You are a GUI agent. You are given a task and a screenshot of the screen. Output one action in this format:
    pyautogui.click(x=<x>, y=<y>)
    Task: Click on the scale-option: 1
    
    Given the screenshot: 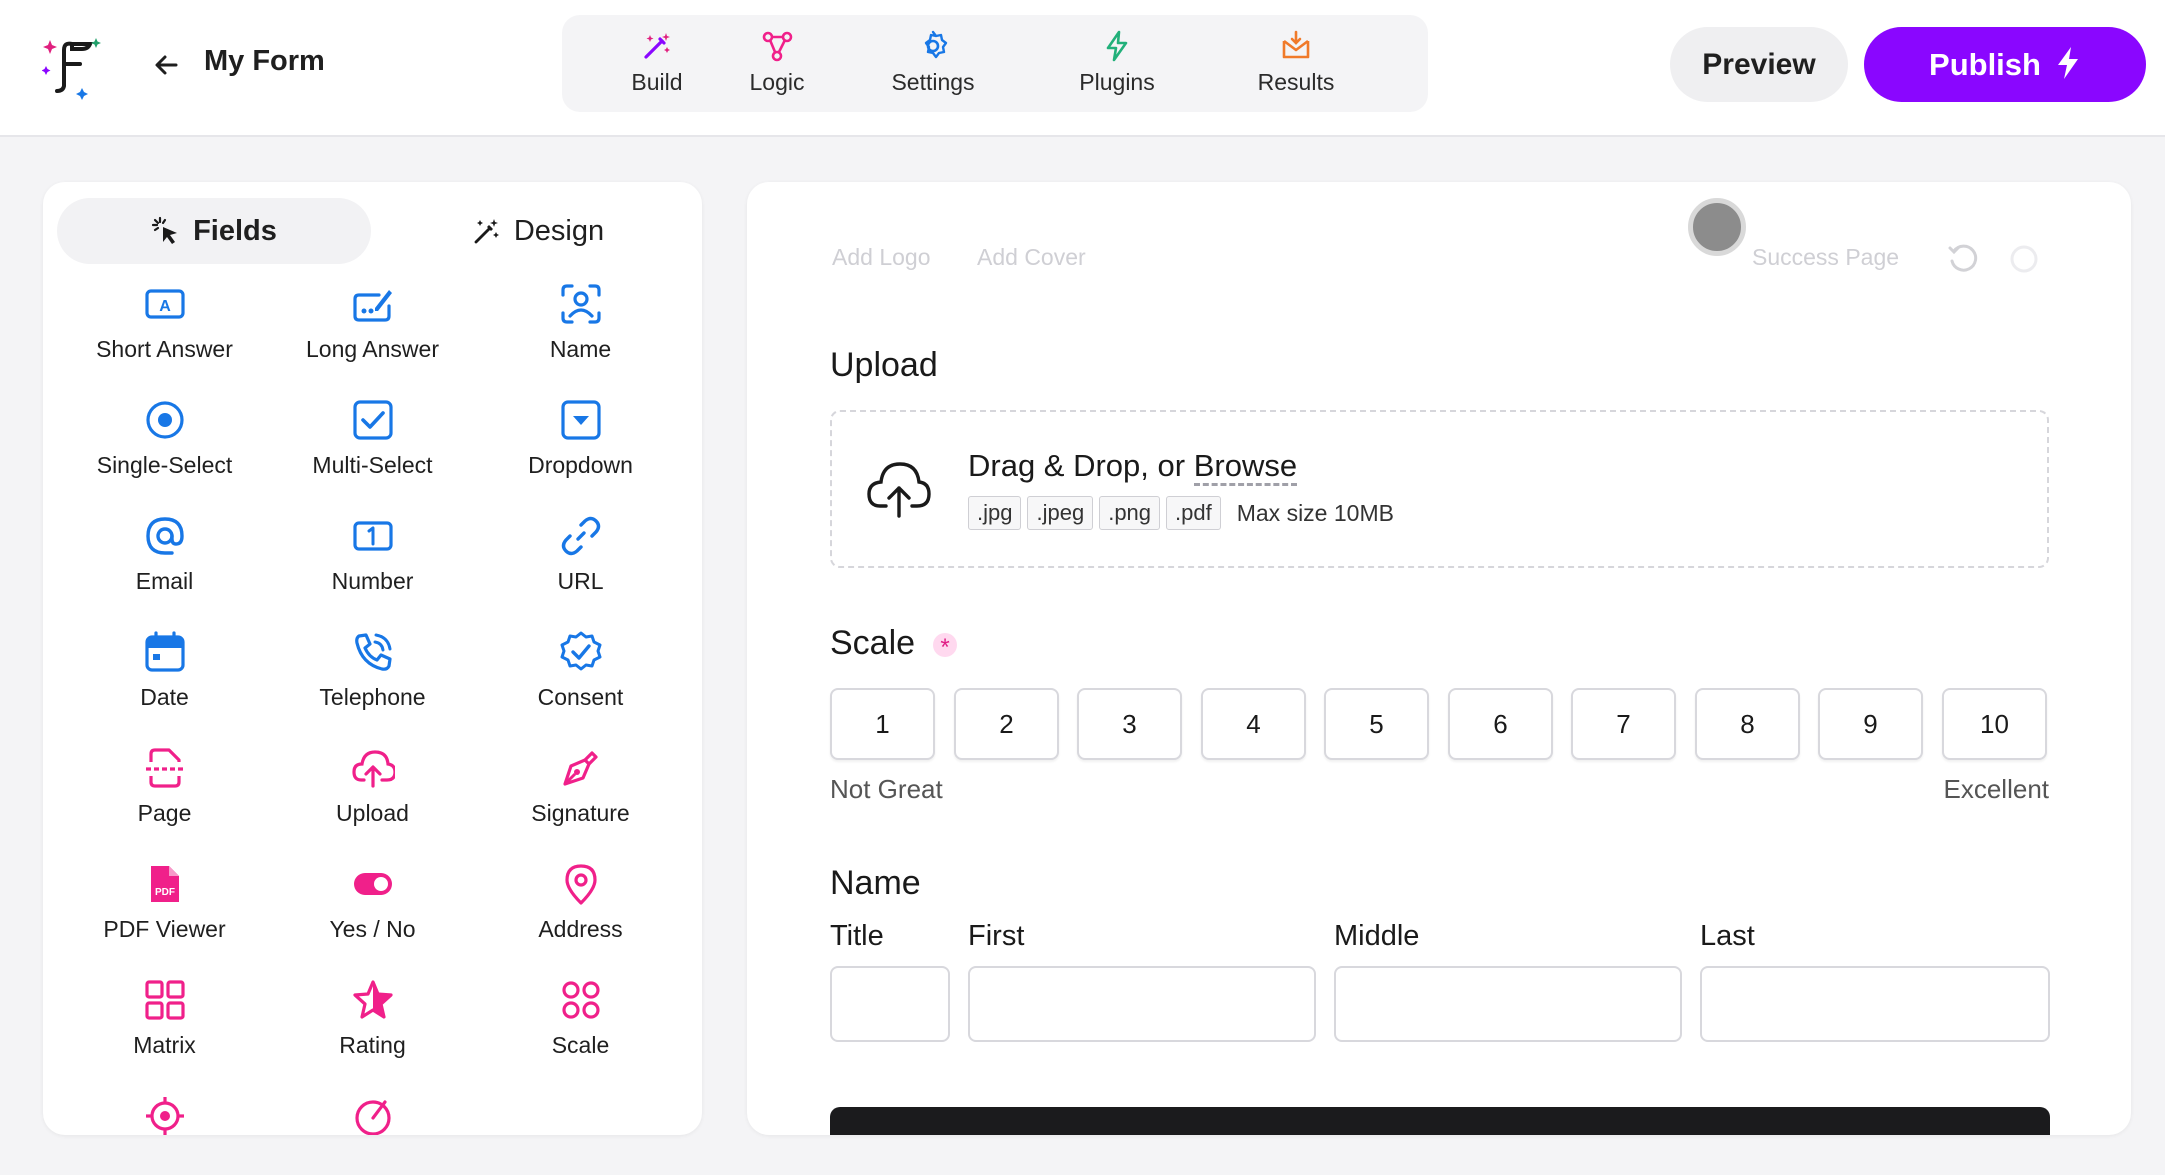 What is the action you would take?
    pyautogui.click(x=882, y=724)
    